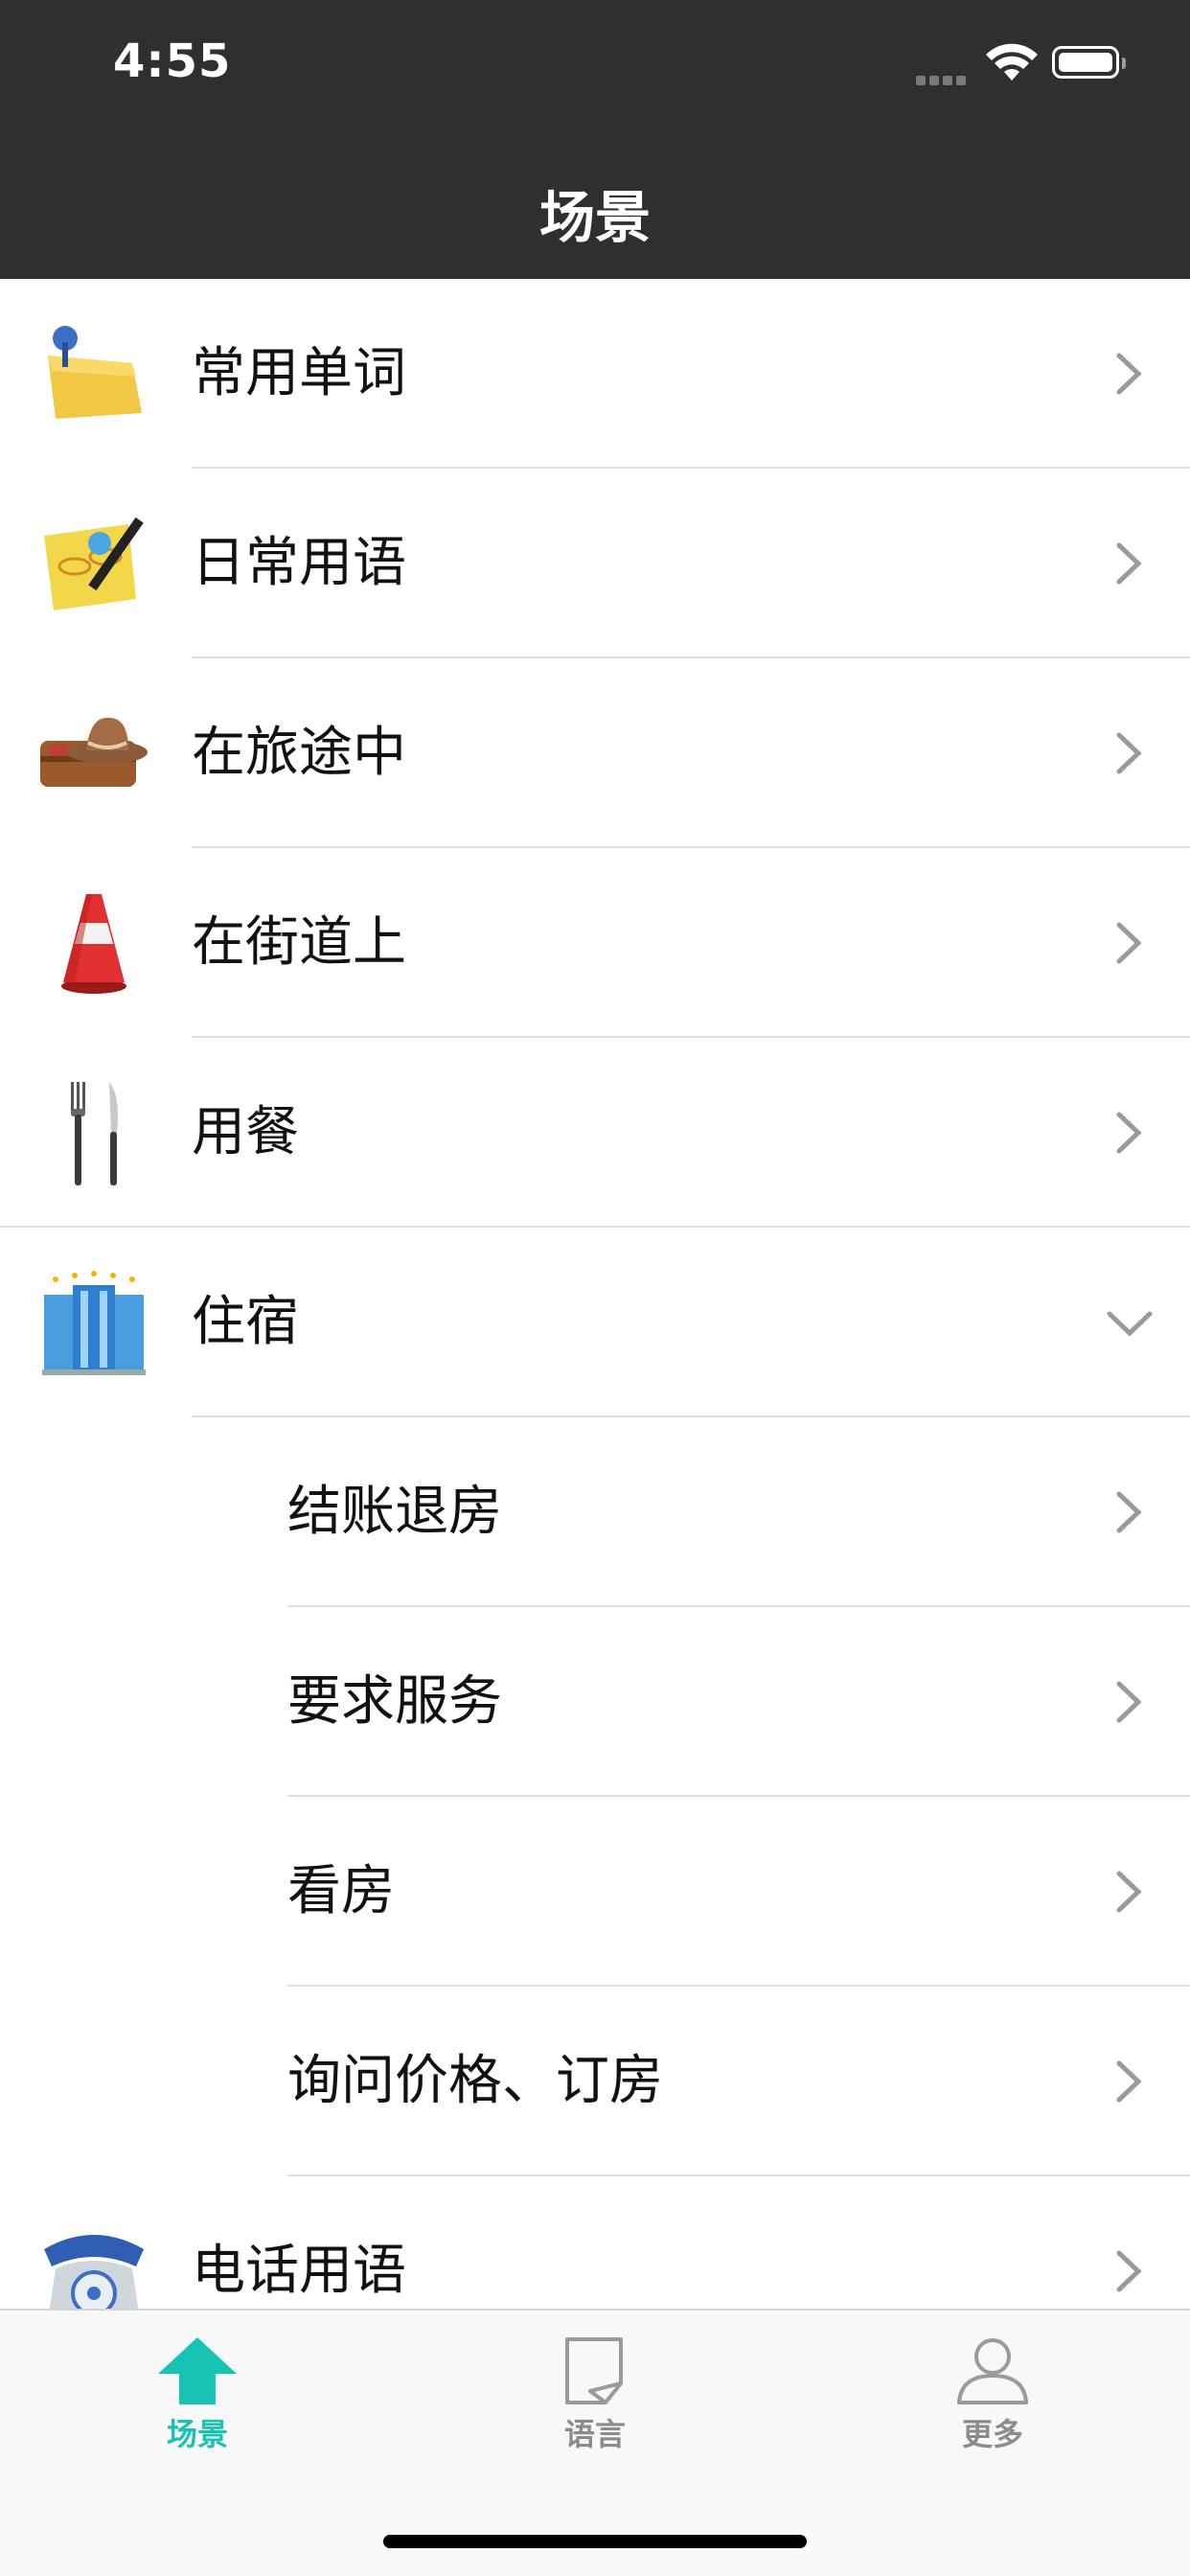 Image resolution: width=1190 pixels, height=2576 pixels. Describe the element at coordinates (595, 1512) in the screenshot. I see `sub-item-checkout: 结账退房` at that location.